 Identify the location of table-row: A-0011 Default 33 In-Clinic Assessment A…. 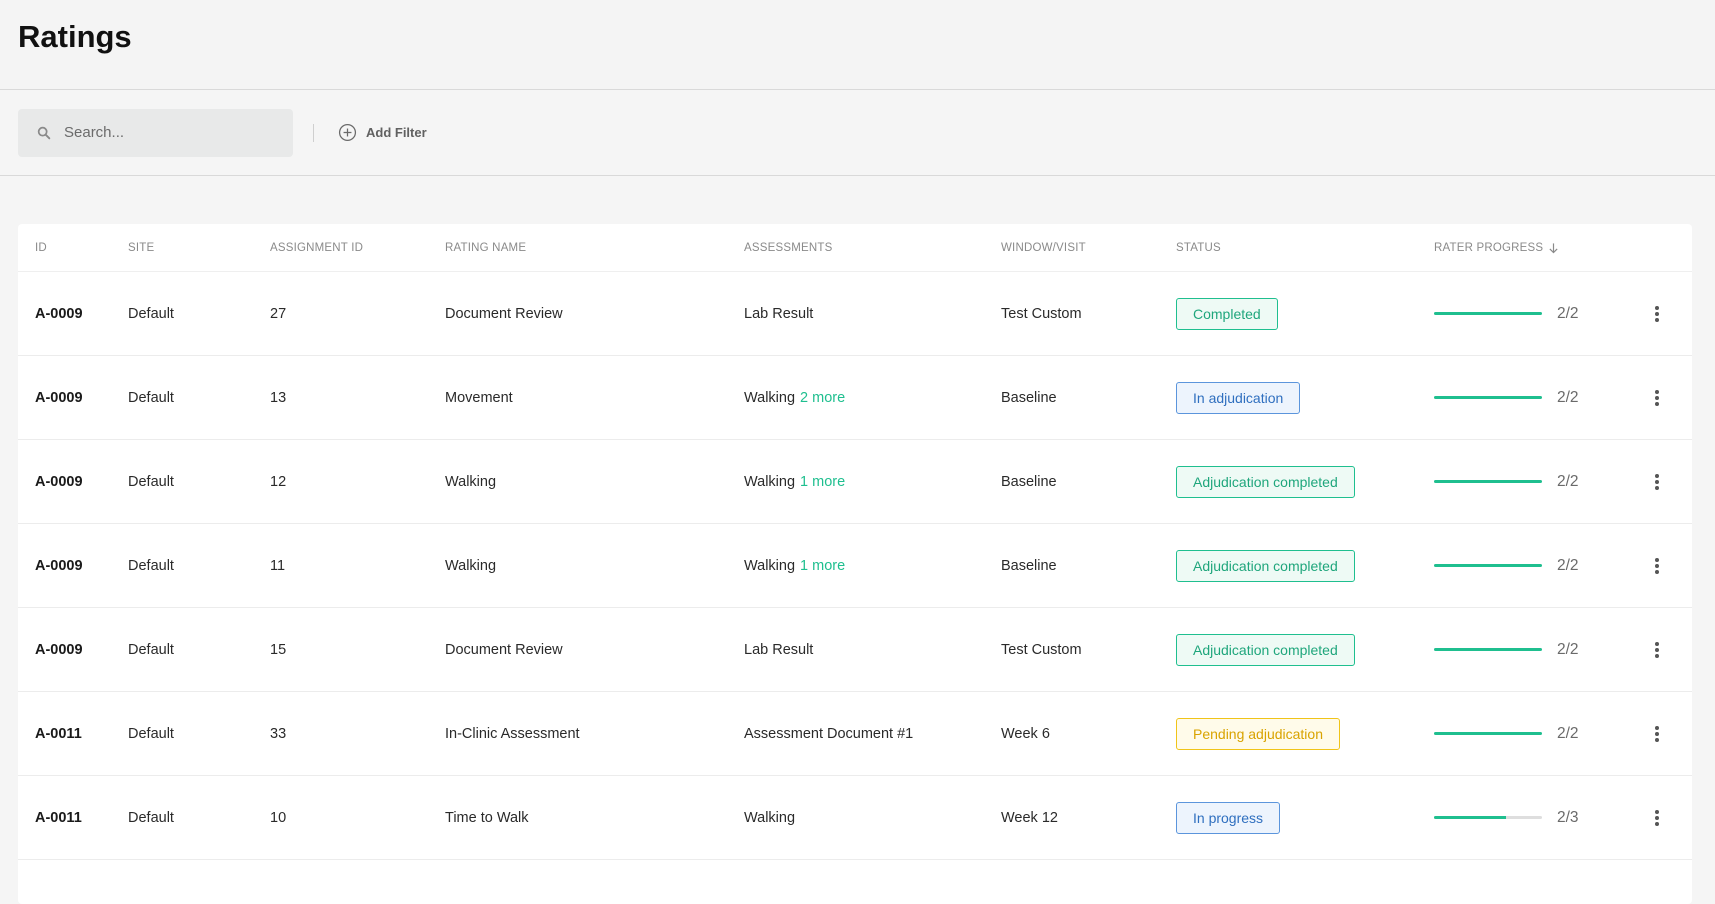
(855, 734).